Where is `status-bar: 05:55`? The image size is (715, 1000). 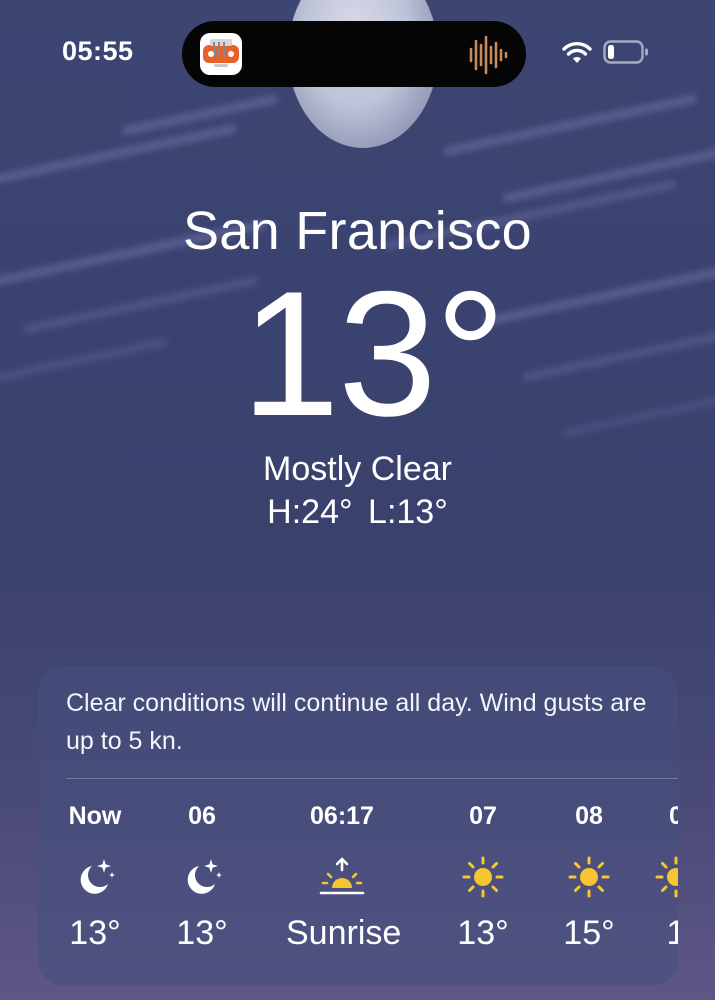
status-bar: 05:55 is located at coordinates (357, 50).